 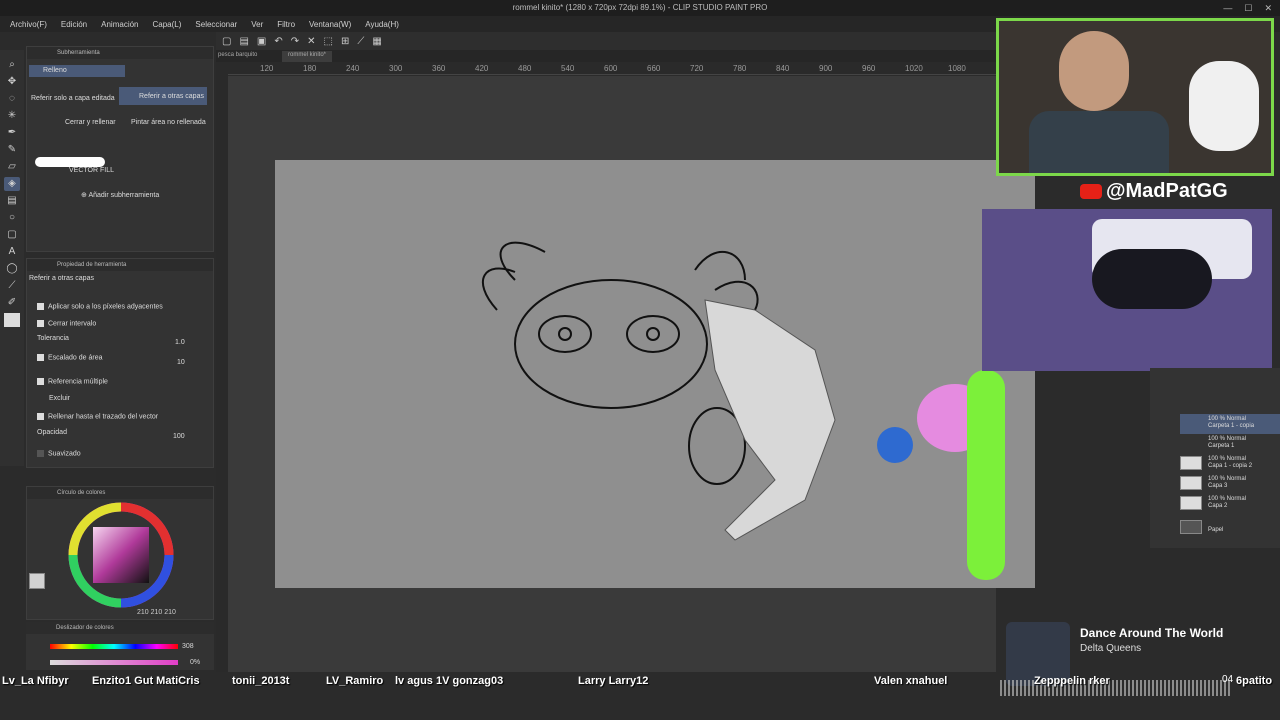 I want to click on viewer-name: lv agus 1V gonzag03, so click(x=449, y=681).